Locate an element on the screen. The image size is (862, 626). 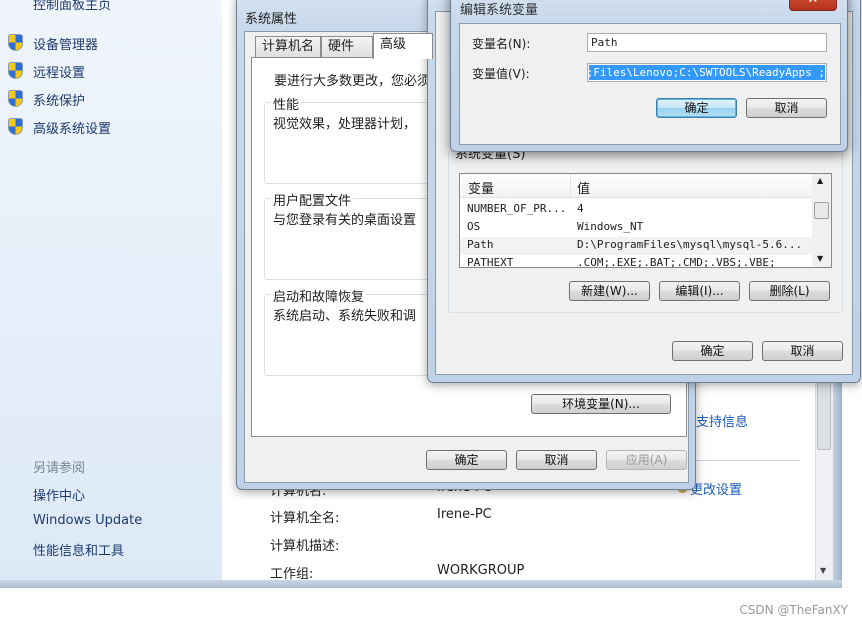
dialog-title: 编辑系统变量 is located at coordinates (499, 10).